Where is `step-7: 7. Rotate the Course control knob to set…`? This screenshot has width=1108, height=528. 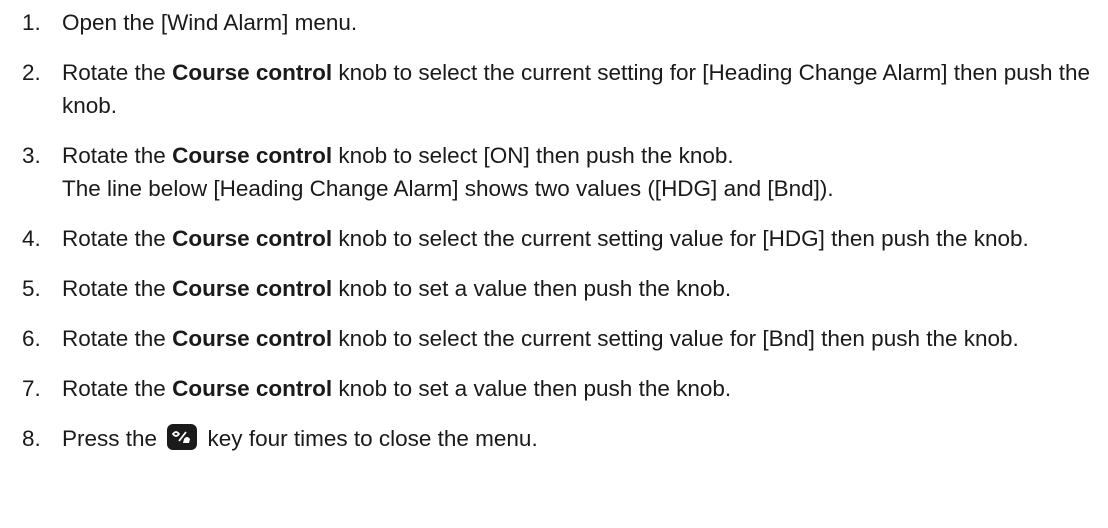
step-7: 7. Rotate the Course control knob to set… is located at coordinates (565, 388).